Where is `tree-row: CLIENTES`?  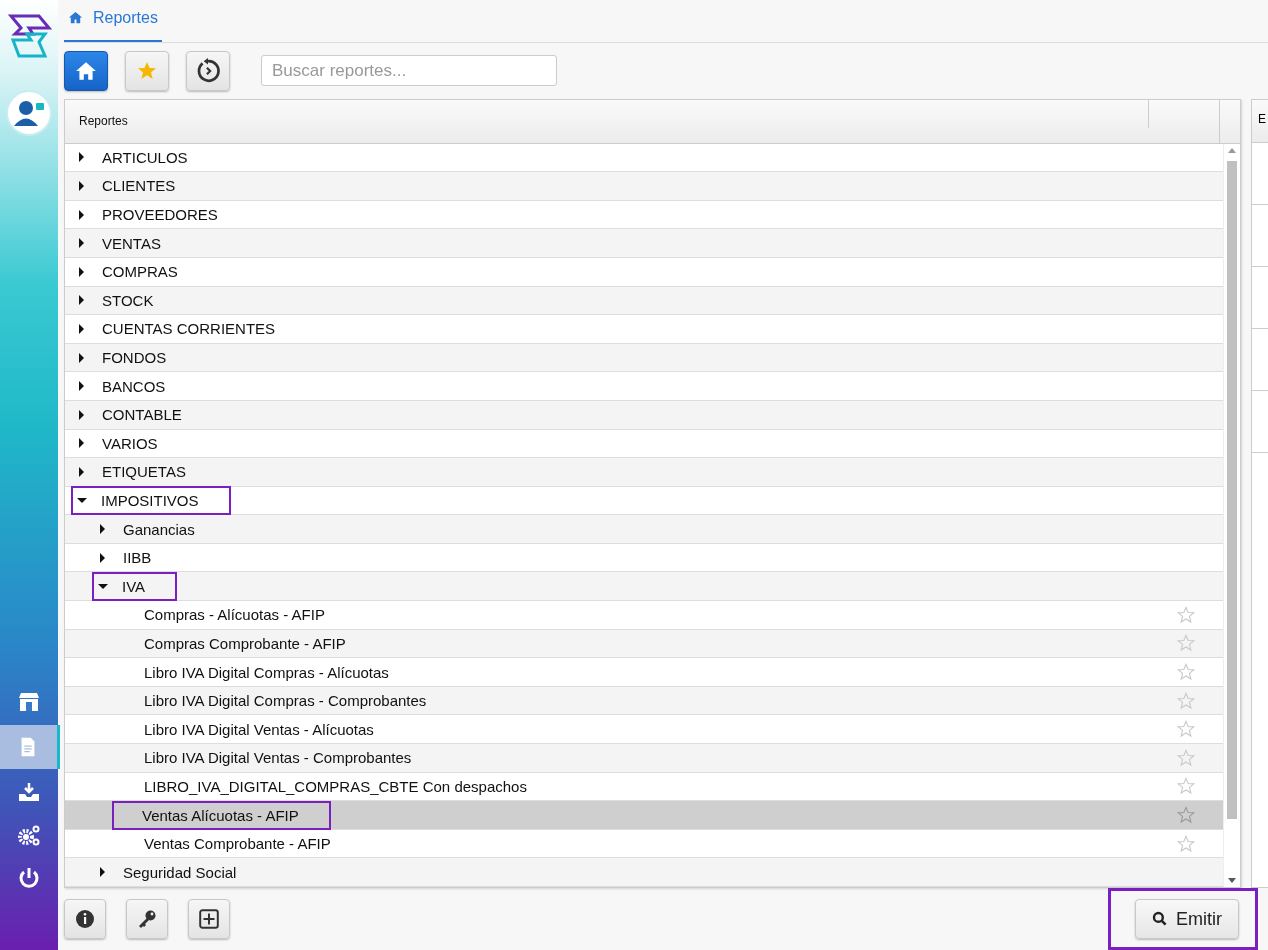 tree-row: CLIENTES is located at coordinates (644, 186).